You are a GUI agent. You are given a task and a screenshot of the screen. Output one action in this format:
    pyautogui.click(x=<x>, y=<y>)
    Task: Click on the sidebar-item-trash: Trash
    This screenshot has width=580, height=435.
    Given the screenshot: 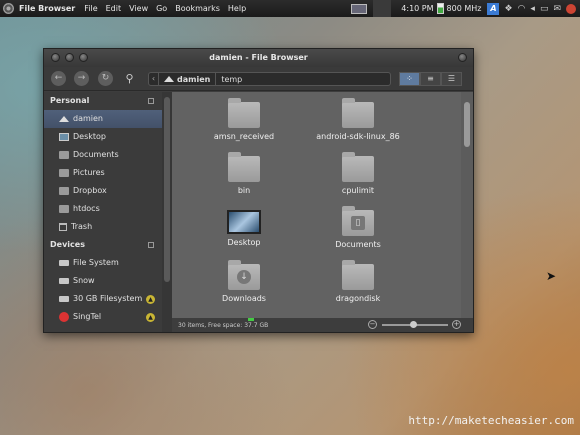 What is the action you would take?
    pyautogui.click(x=103, y=227)
    